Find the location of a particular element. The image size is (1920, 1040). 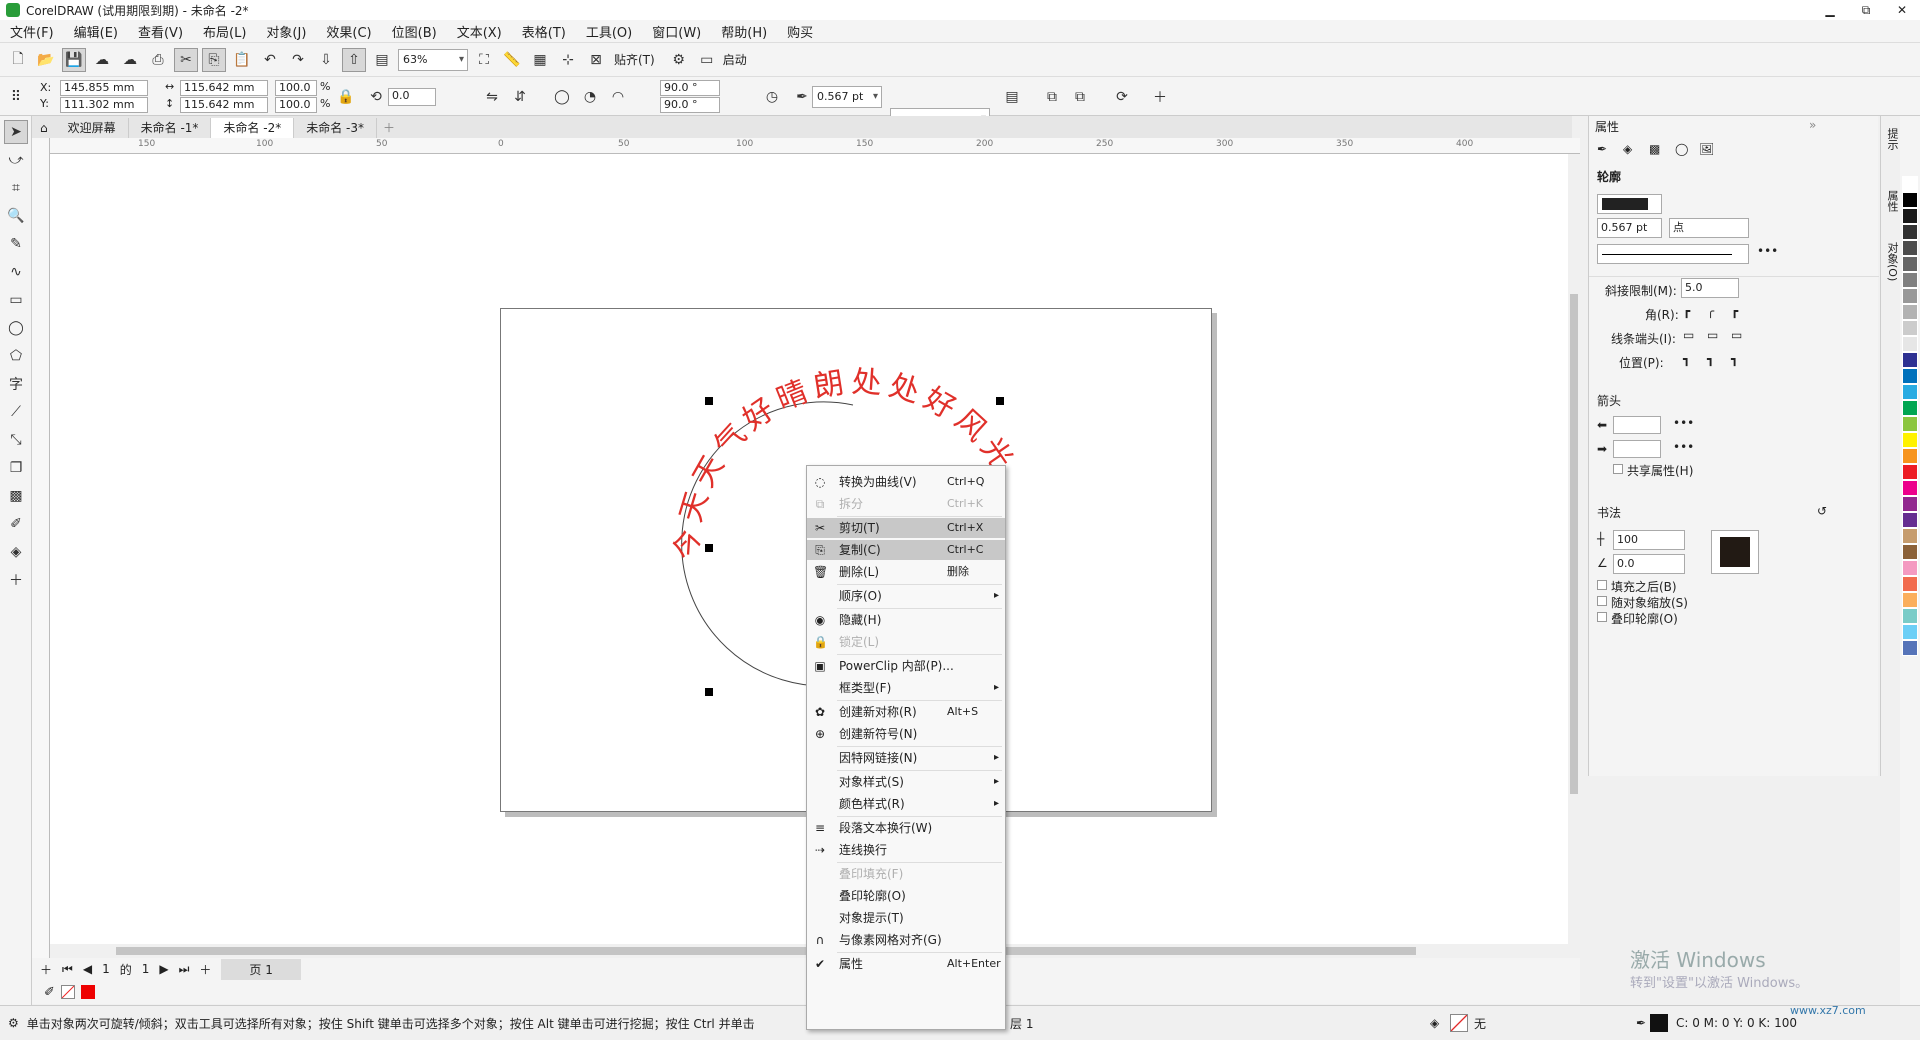

prev-page-icon: ◀ is located at coordinates (87, 969).